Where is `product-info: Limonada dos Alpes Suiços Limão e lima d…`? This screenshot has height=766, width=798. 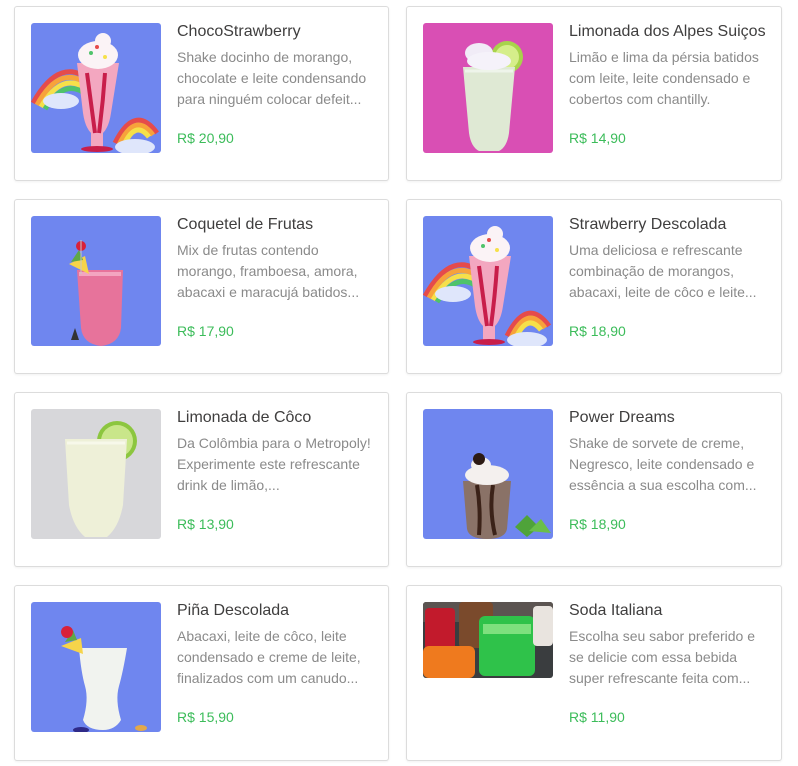
product-info: Limonada dos Alpes Suiços Limão e lima d… is located at coordinates (668, 65).